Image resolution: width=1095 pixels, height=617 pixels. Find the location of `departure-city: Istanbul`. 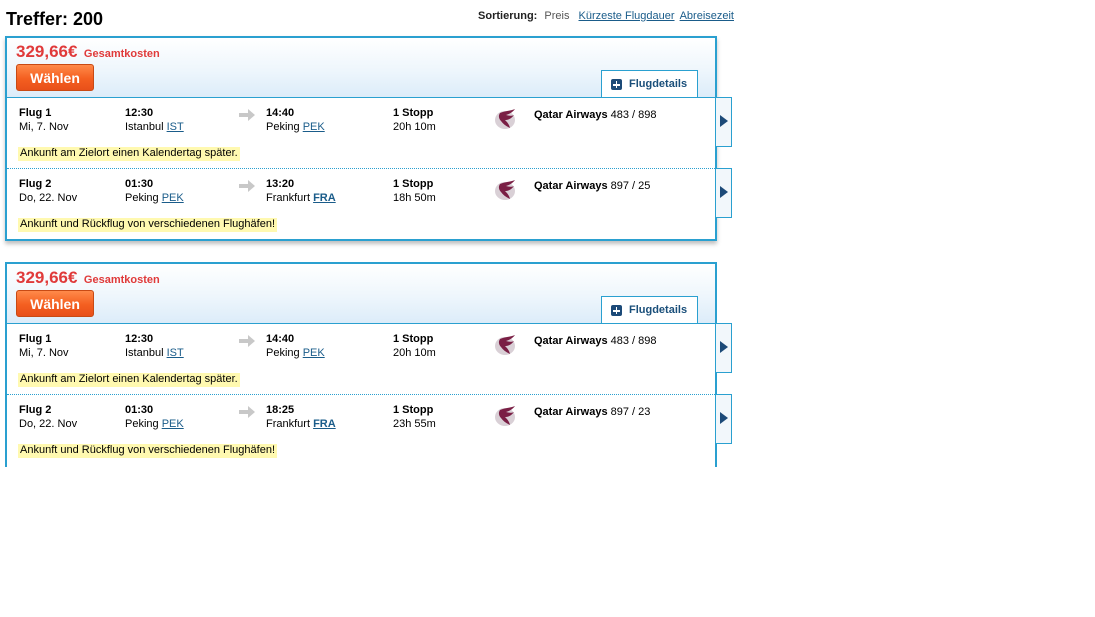

departure-city: Istanbul is located at coordinates (144, 353).